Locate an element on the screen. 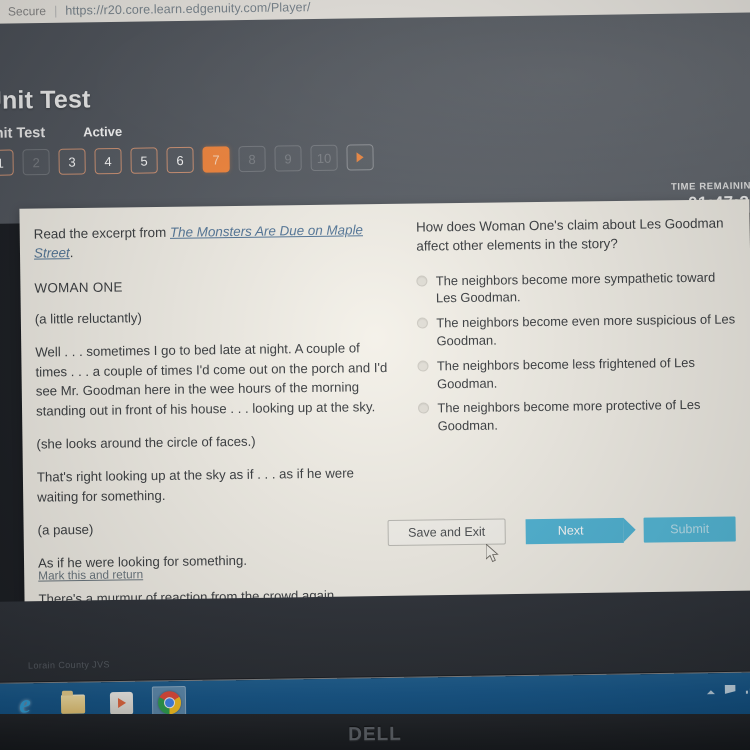  passage-speaker: WOMAN ONE is located at coordinates (78, 287).